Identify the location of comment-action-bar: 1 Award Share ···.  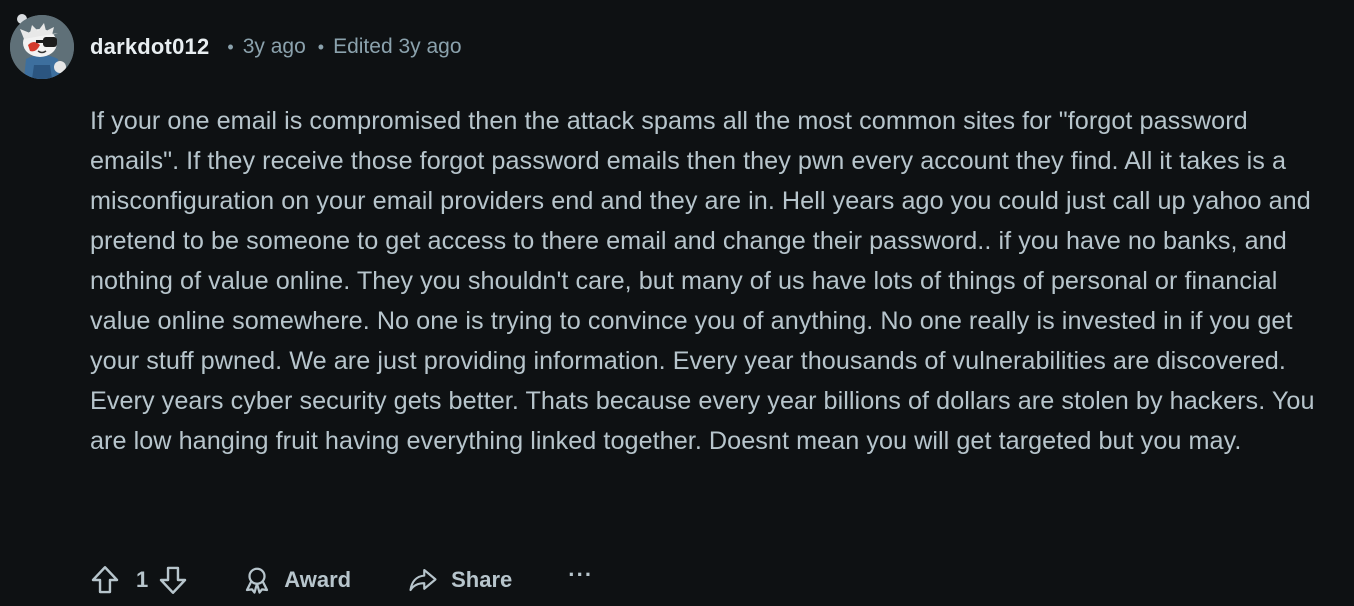
(340, 580).